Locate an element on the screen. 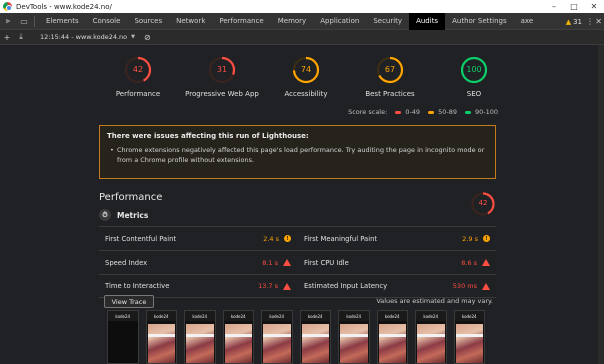  metrics-heading: ⏱ Metrics is located at coordinates (123, 215).